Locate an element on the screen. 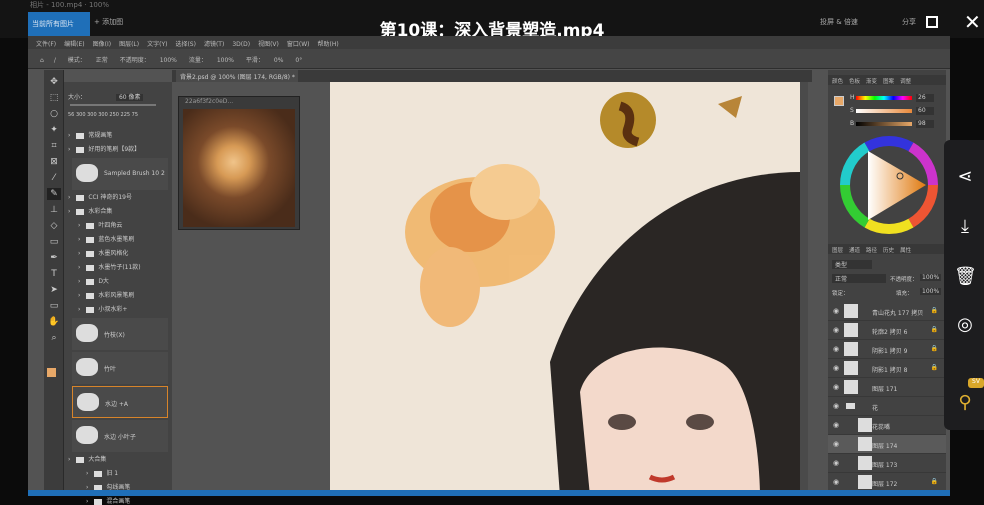 The image size is (984, 505). blend-mode-select: 正常 is located at coordinates (859, 278).